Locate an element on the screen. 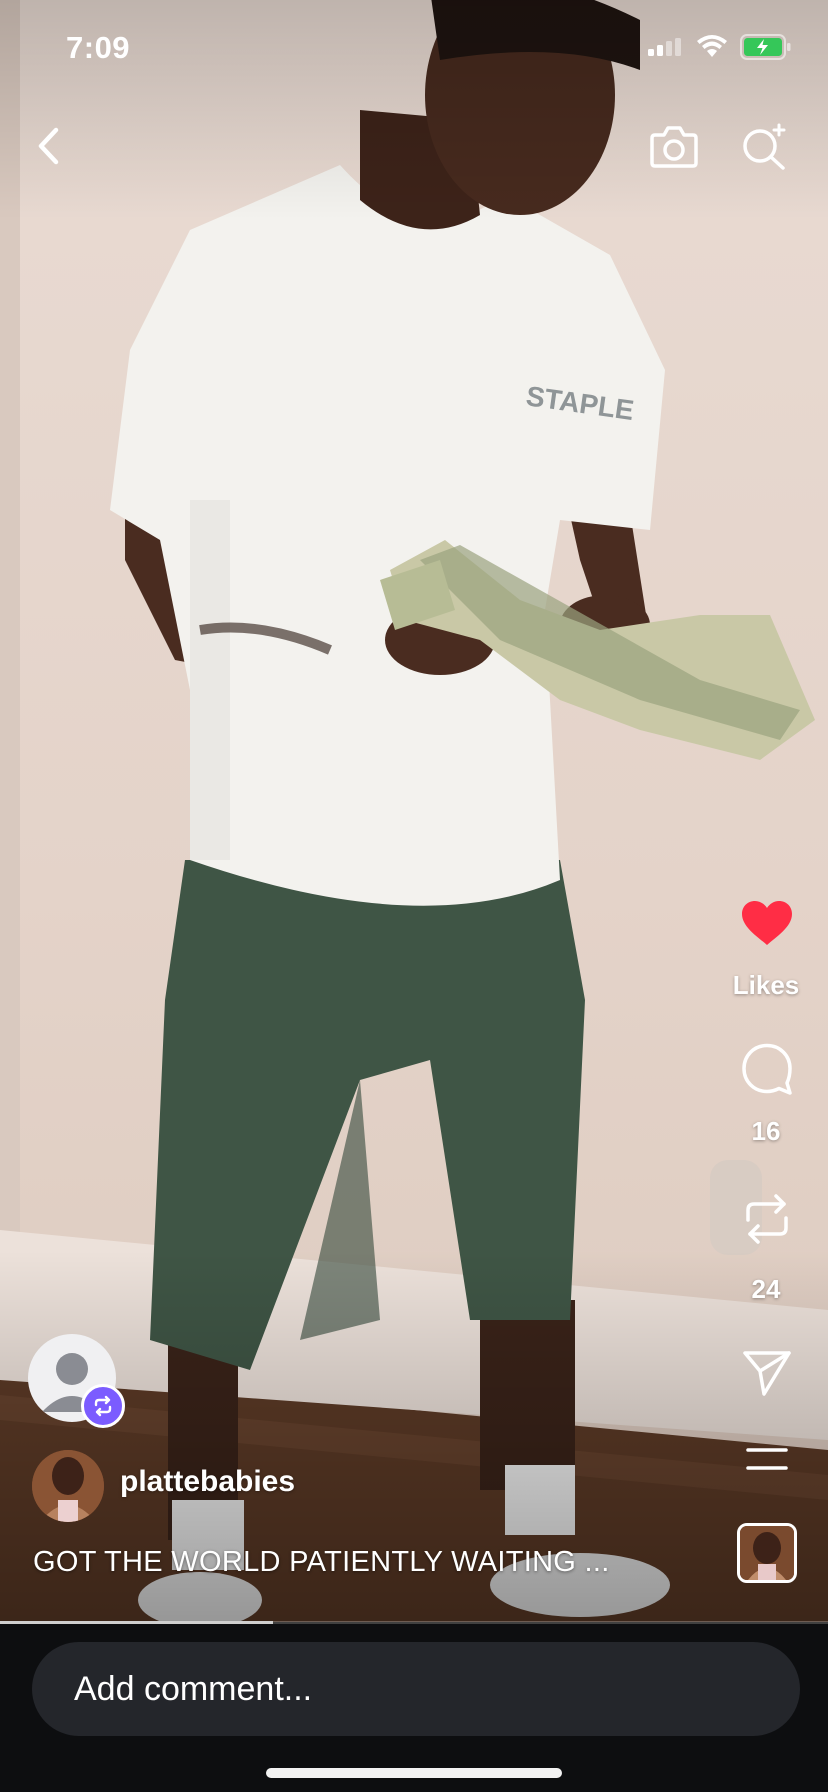 Image resolution: width=828 pixels, height=1792 pixels. comment-icon is located at coordinates (767, 1069).